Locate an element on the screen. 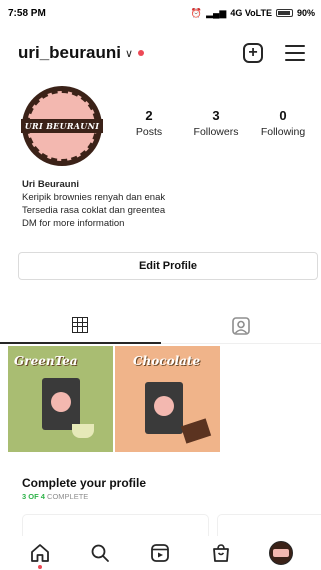  tea-cup-image is located at coordinates (83, 431).